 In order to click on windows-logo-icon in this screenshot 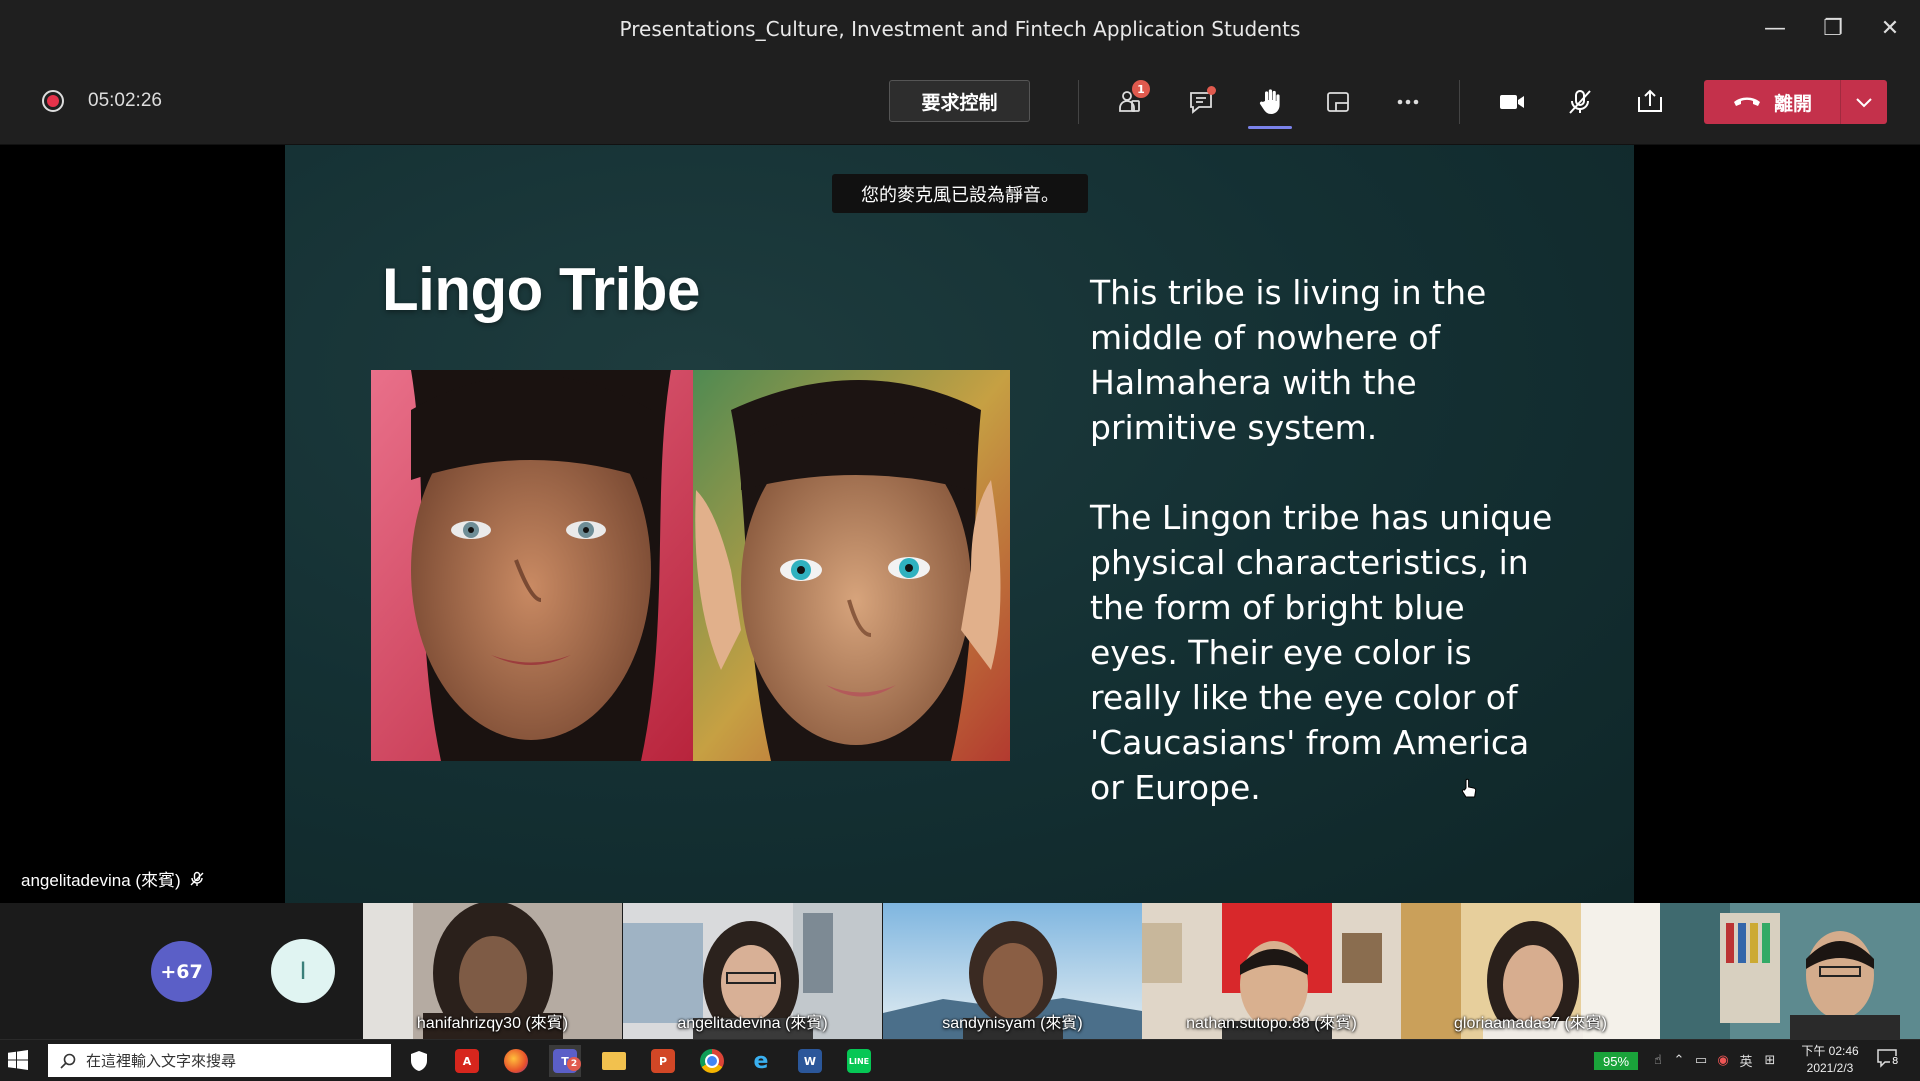, I will do `click(18, 1060)`.